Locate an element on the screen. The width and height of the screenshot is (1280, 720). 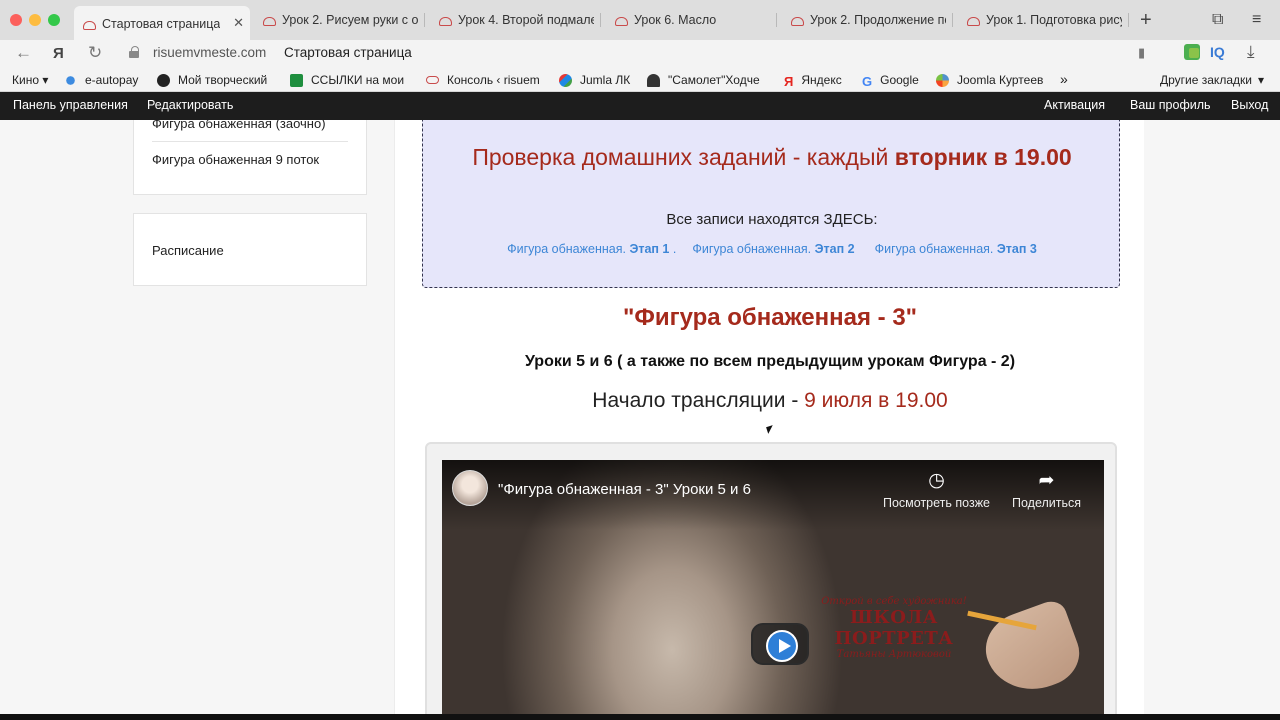
yandex-logo-icon: Я is located at coordinates (58, 53).